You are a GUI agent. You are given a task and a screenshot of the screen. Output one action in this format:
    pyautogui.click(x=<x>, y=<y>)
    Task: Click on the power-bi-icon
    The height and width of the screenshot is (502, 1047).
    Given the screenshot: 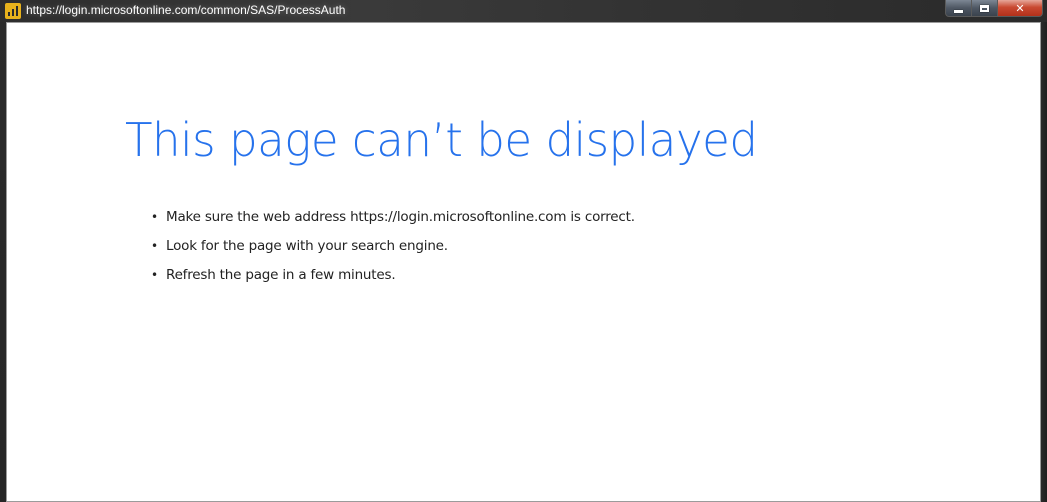 What is the action you would take?
    pyautogui.click(x=13, y=11)
    